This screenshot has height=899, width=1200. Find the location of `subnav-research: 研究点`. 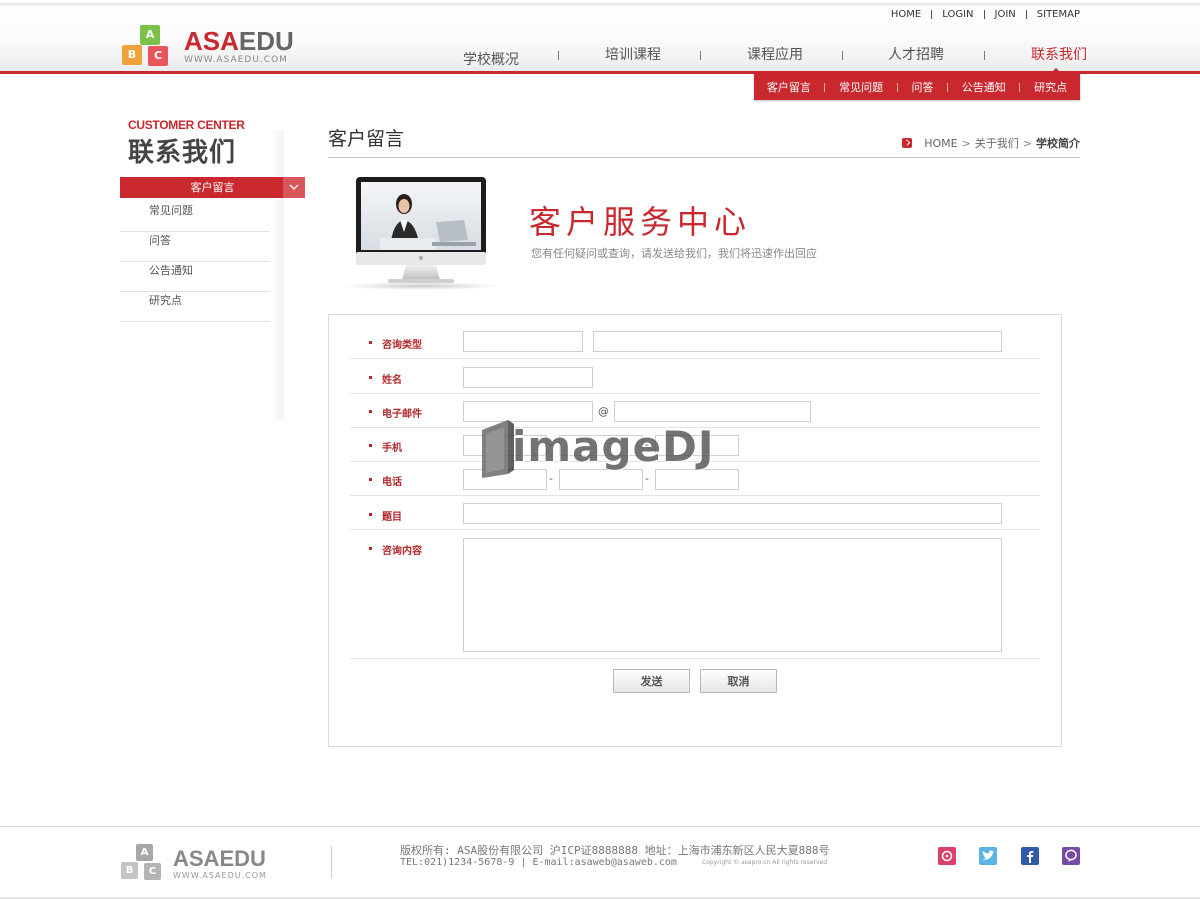

subnav-research: 研究点 is located at coordinates (1050, 87).